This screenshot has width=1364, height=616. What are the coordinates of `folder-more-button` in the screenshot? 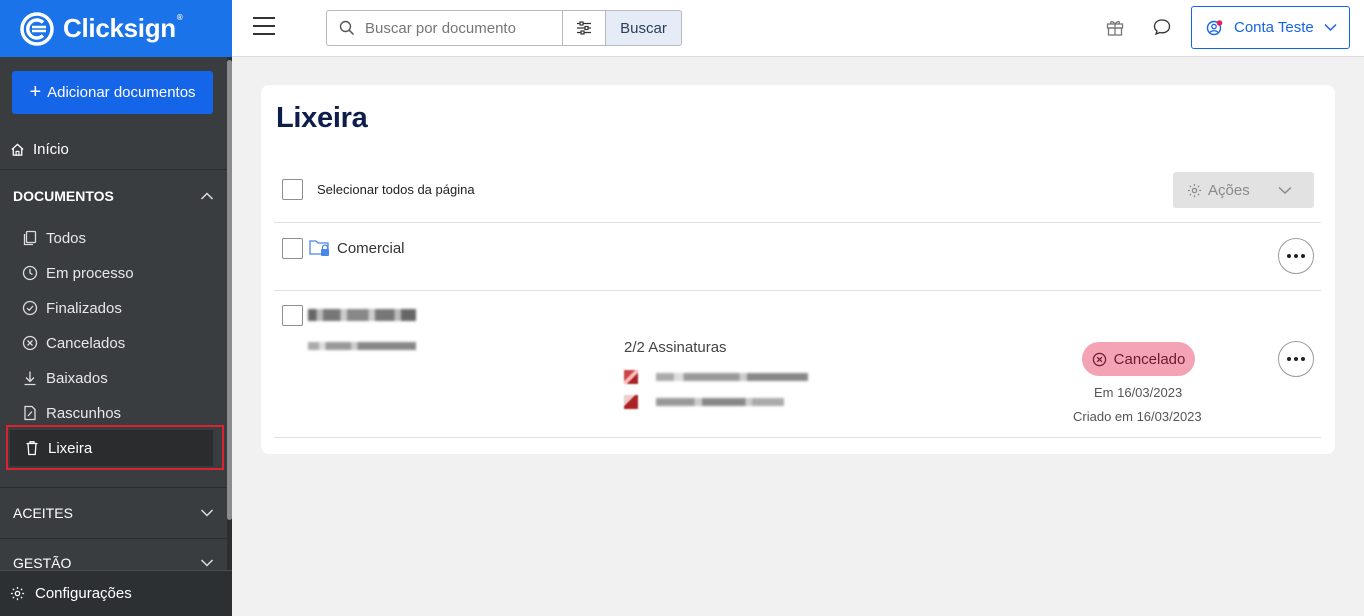 It's located at (1296, 256).